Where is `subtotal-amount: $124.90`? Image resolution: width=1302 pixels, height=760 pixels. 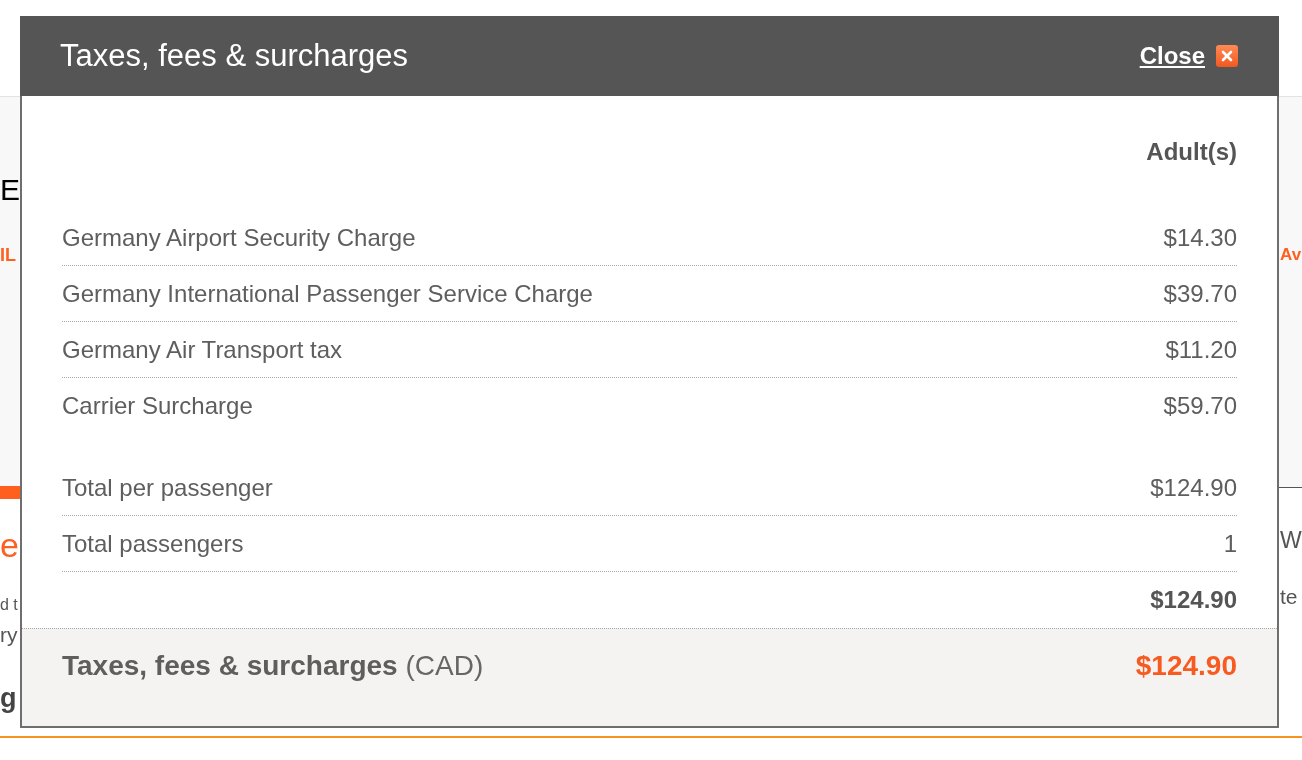
subtotal-amount: $124.90 is located at coordinates (1193, 600).